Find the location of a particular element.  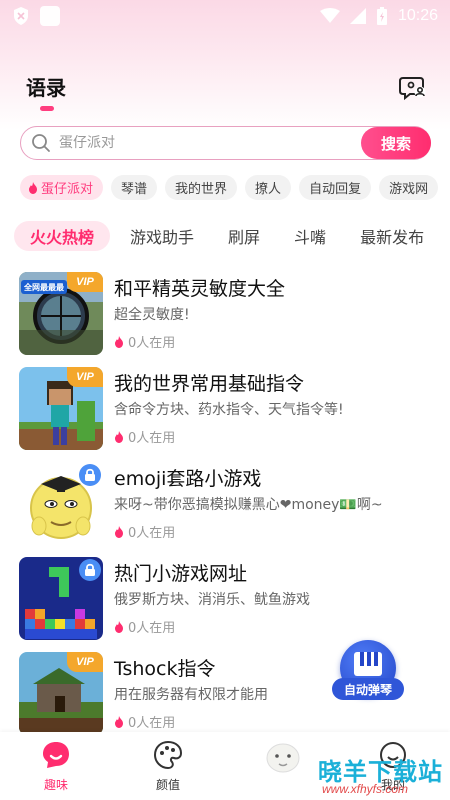

signal-icon is located at coordinates (357, 16).